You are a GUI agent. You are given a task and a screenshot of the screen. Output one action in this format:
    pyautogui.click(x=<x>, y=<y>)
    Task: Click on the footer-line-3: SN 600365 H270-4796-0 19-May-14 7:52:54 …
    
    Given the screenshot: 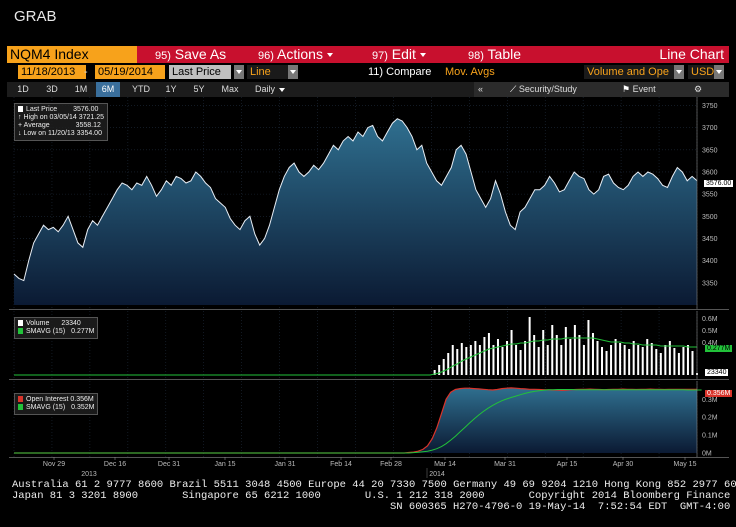 What is the action you would take?
    pyautogui.click(x=560, y=507)
    